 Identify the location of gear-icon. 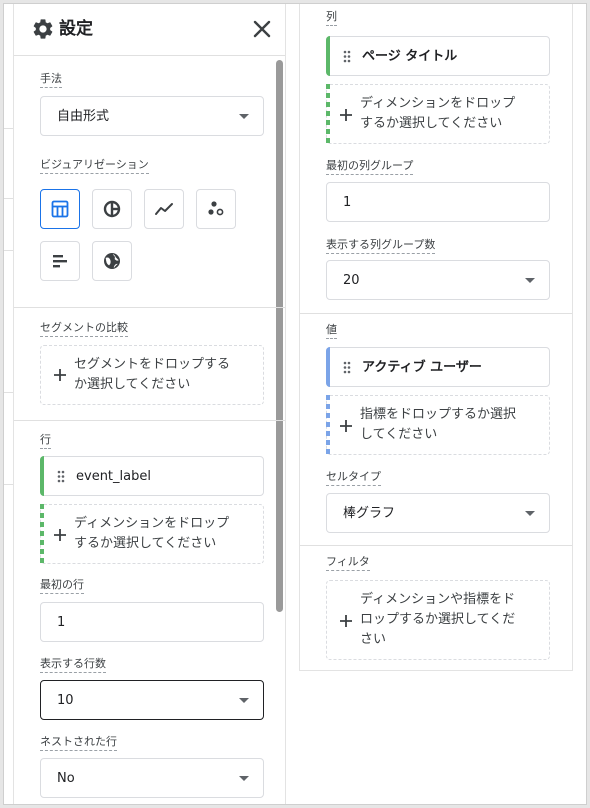
(43, 29).